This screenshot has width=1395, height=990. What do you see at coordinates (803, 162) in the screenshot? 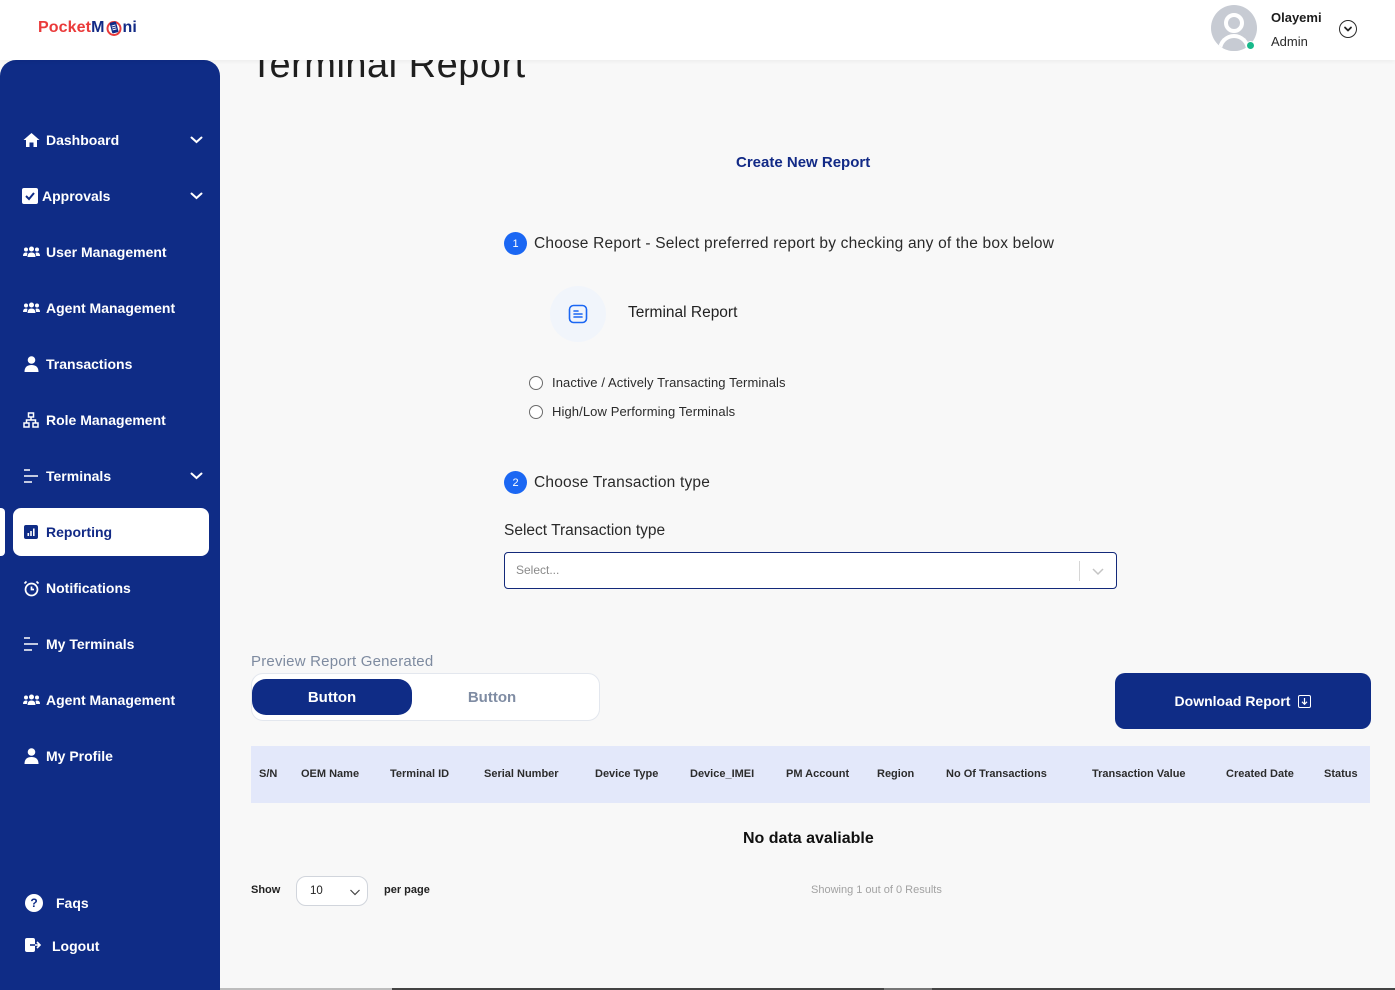
I see `create-report-title: Create New Report` at bounding box center [803, 162].